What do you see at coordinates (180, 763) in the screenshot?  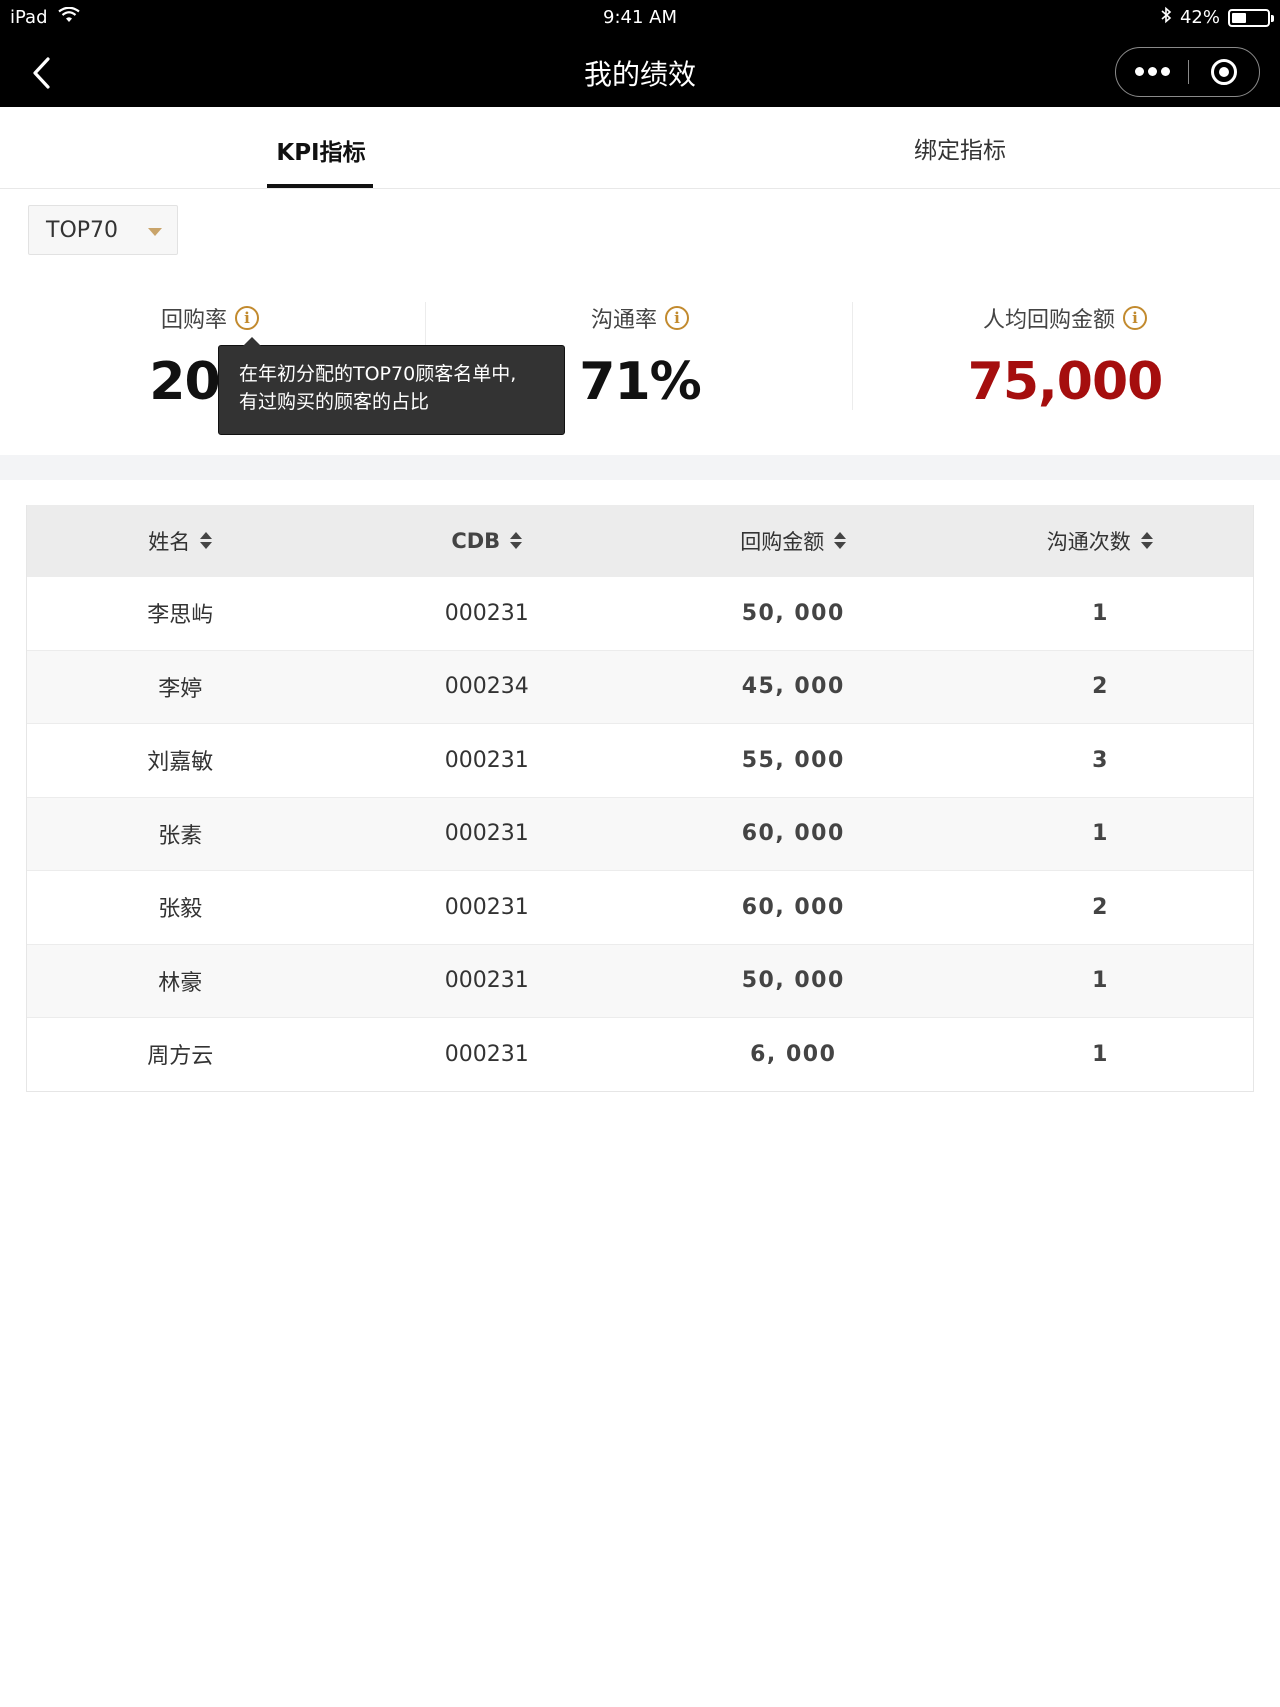 I see `cell-name: 刘嘉敏` at bounding box center [180, 763].